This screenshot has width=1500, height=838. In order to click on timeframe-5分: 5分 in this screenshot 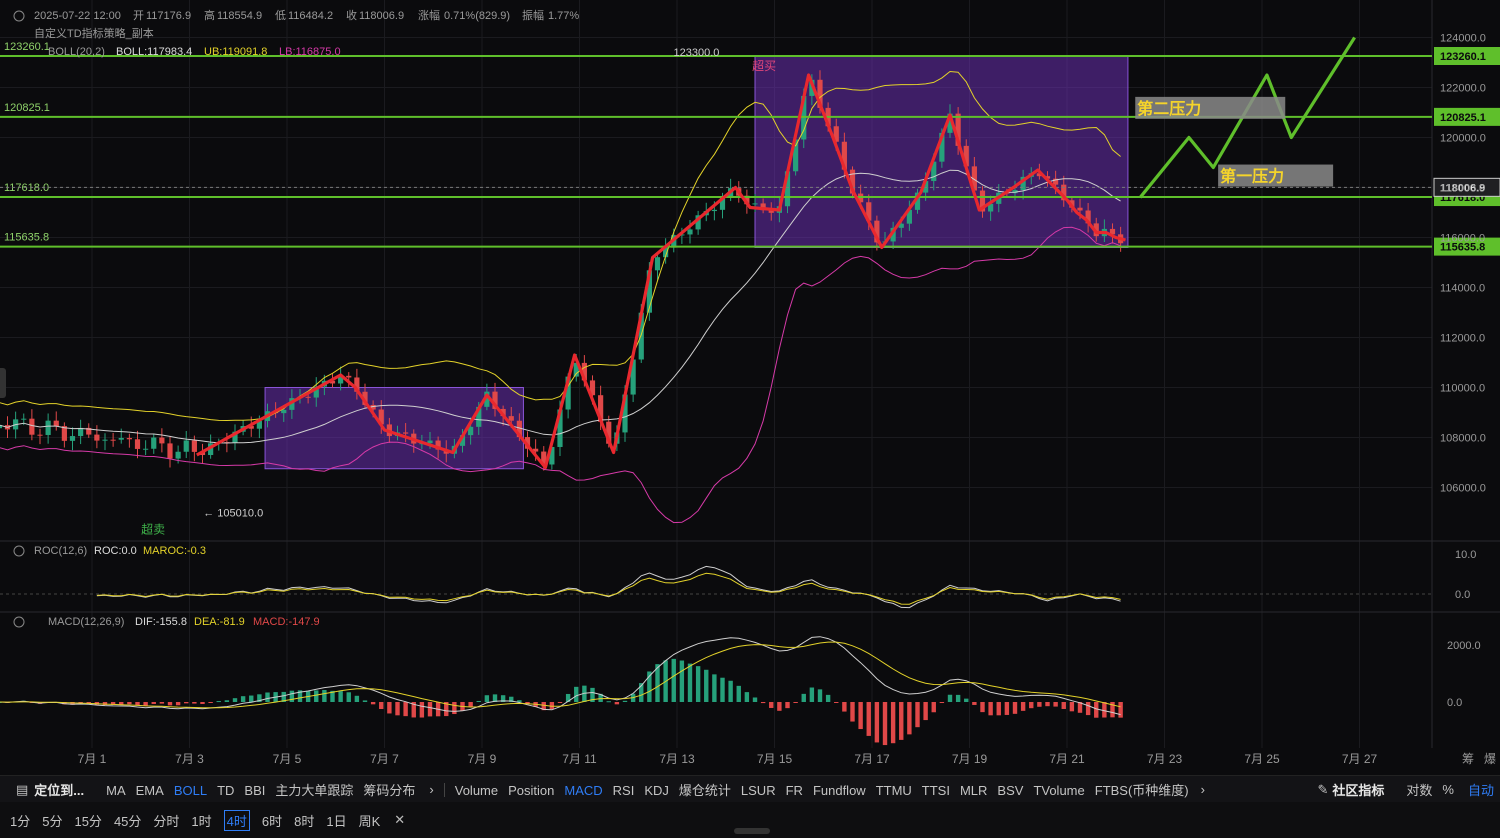, I will do `click(52, 820)`.